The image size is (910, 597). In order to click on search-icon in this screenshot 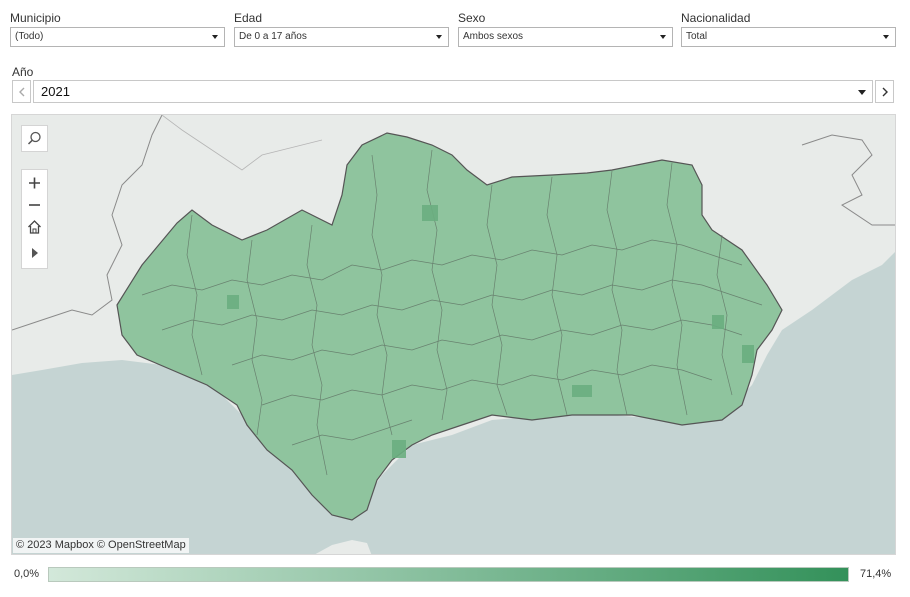, I will do `click(34, 138)`.